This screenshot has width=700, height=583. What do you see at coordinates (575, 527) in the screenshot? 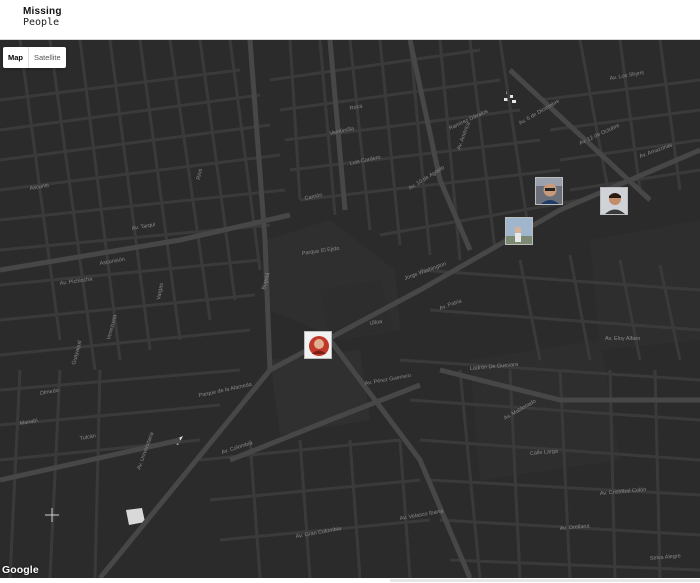
I see `street-label: Av. Orellana` at bounding box center [575, 527].